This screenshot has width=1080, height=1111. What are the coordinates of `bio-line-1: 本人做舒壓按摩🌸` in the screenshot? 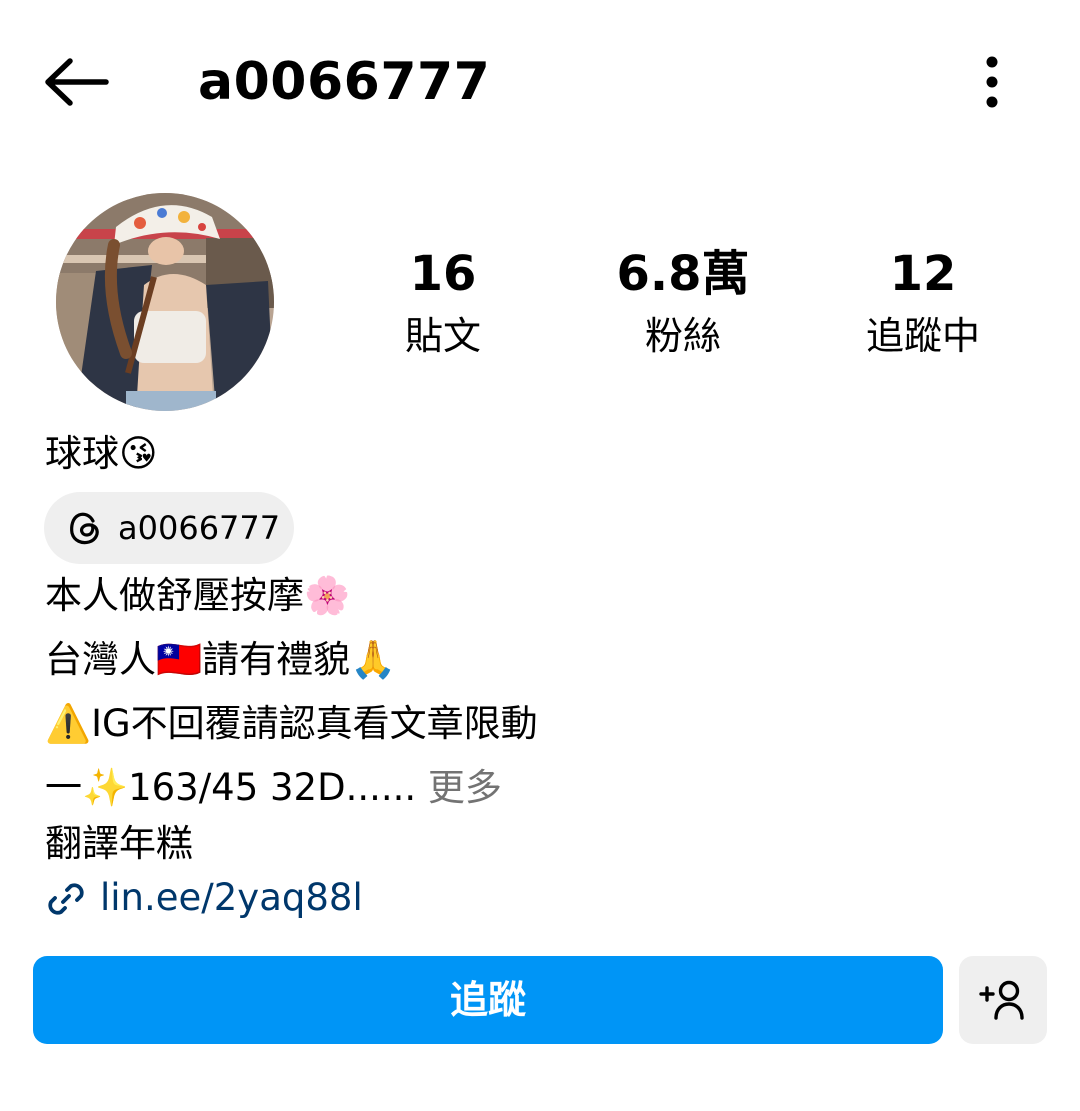 It's located at (198, 595).